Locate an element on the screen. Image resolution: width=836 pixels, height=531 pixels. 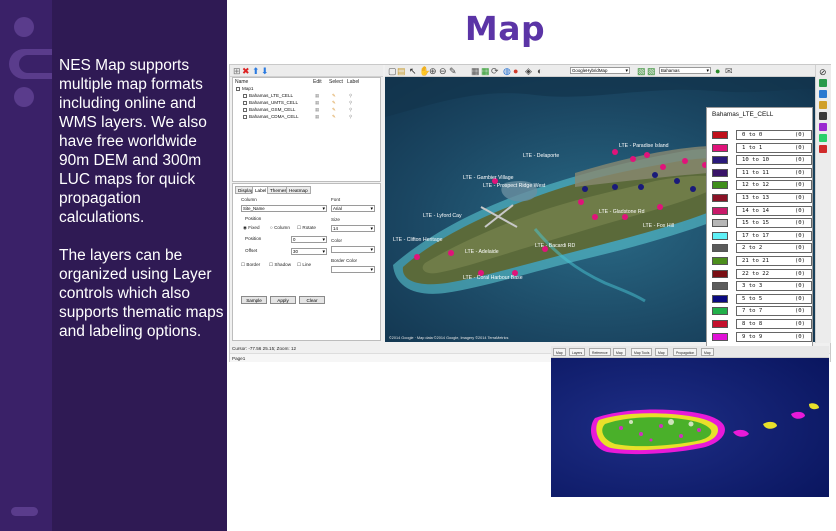
open-icon: ▤ is located at coordinates (401, 71).